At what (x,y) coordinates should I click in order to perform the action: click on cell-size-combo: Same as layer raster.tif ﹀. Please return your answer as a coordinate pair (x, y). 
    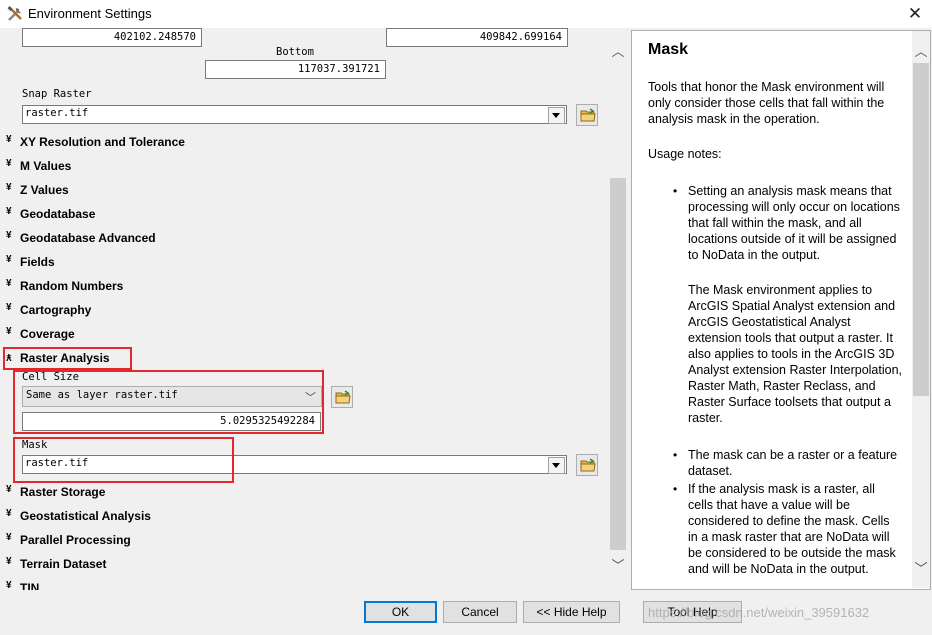
    Looking at the image, I should click on (172, 396).